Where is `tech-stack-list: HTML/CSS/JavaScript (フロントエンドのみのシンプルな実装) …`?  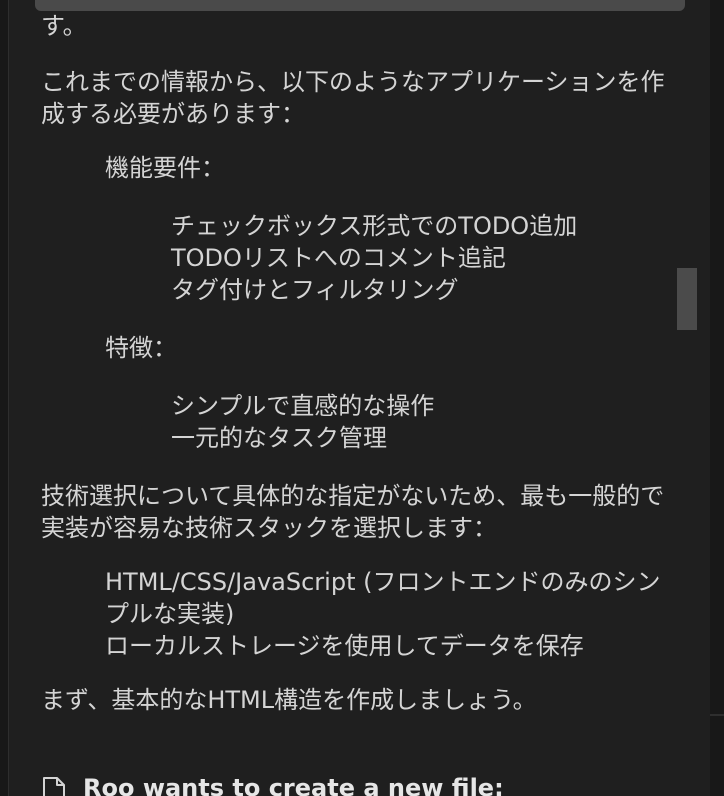
tech-stack-list: HTML/CSS/JavaScript (フロントエンドのみのシンプルな実装) … is located at coordinates (393, 614).